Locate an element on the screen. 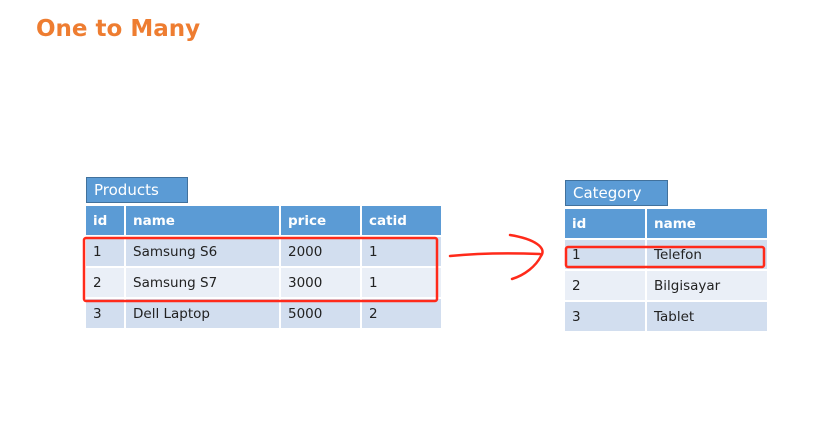 The height and width of the screenshot is (441, 831). category-cell-id: 1 is located at coordinates (606, 255).